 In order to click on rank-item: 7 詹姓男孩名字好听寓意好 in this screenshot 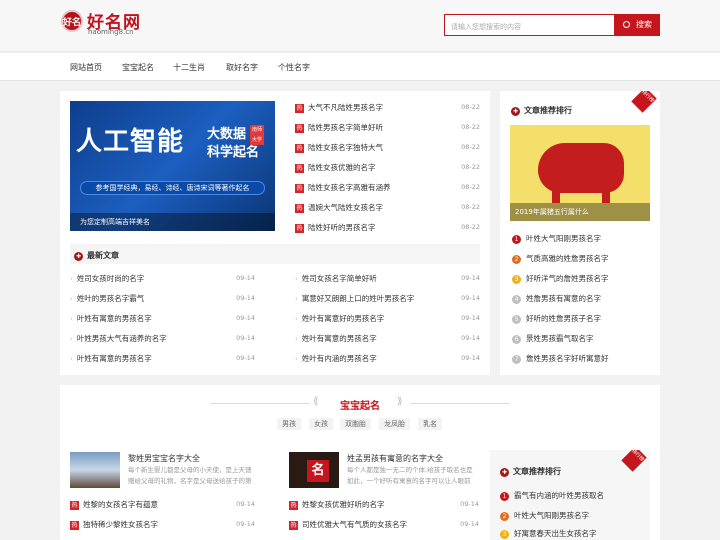, I will do `click(560, 359)`.